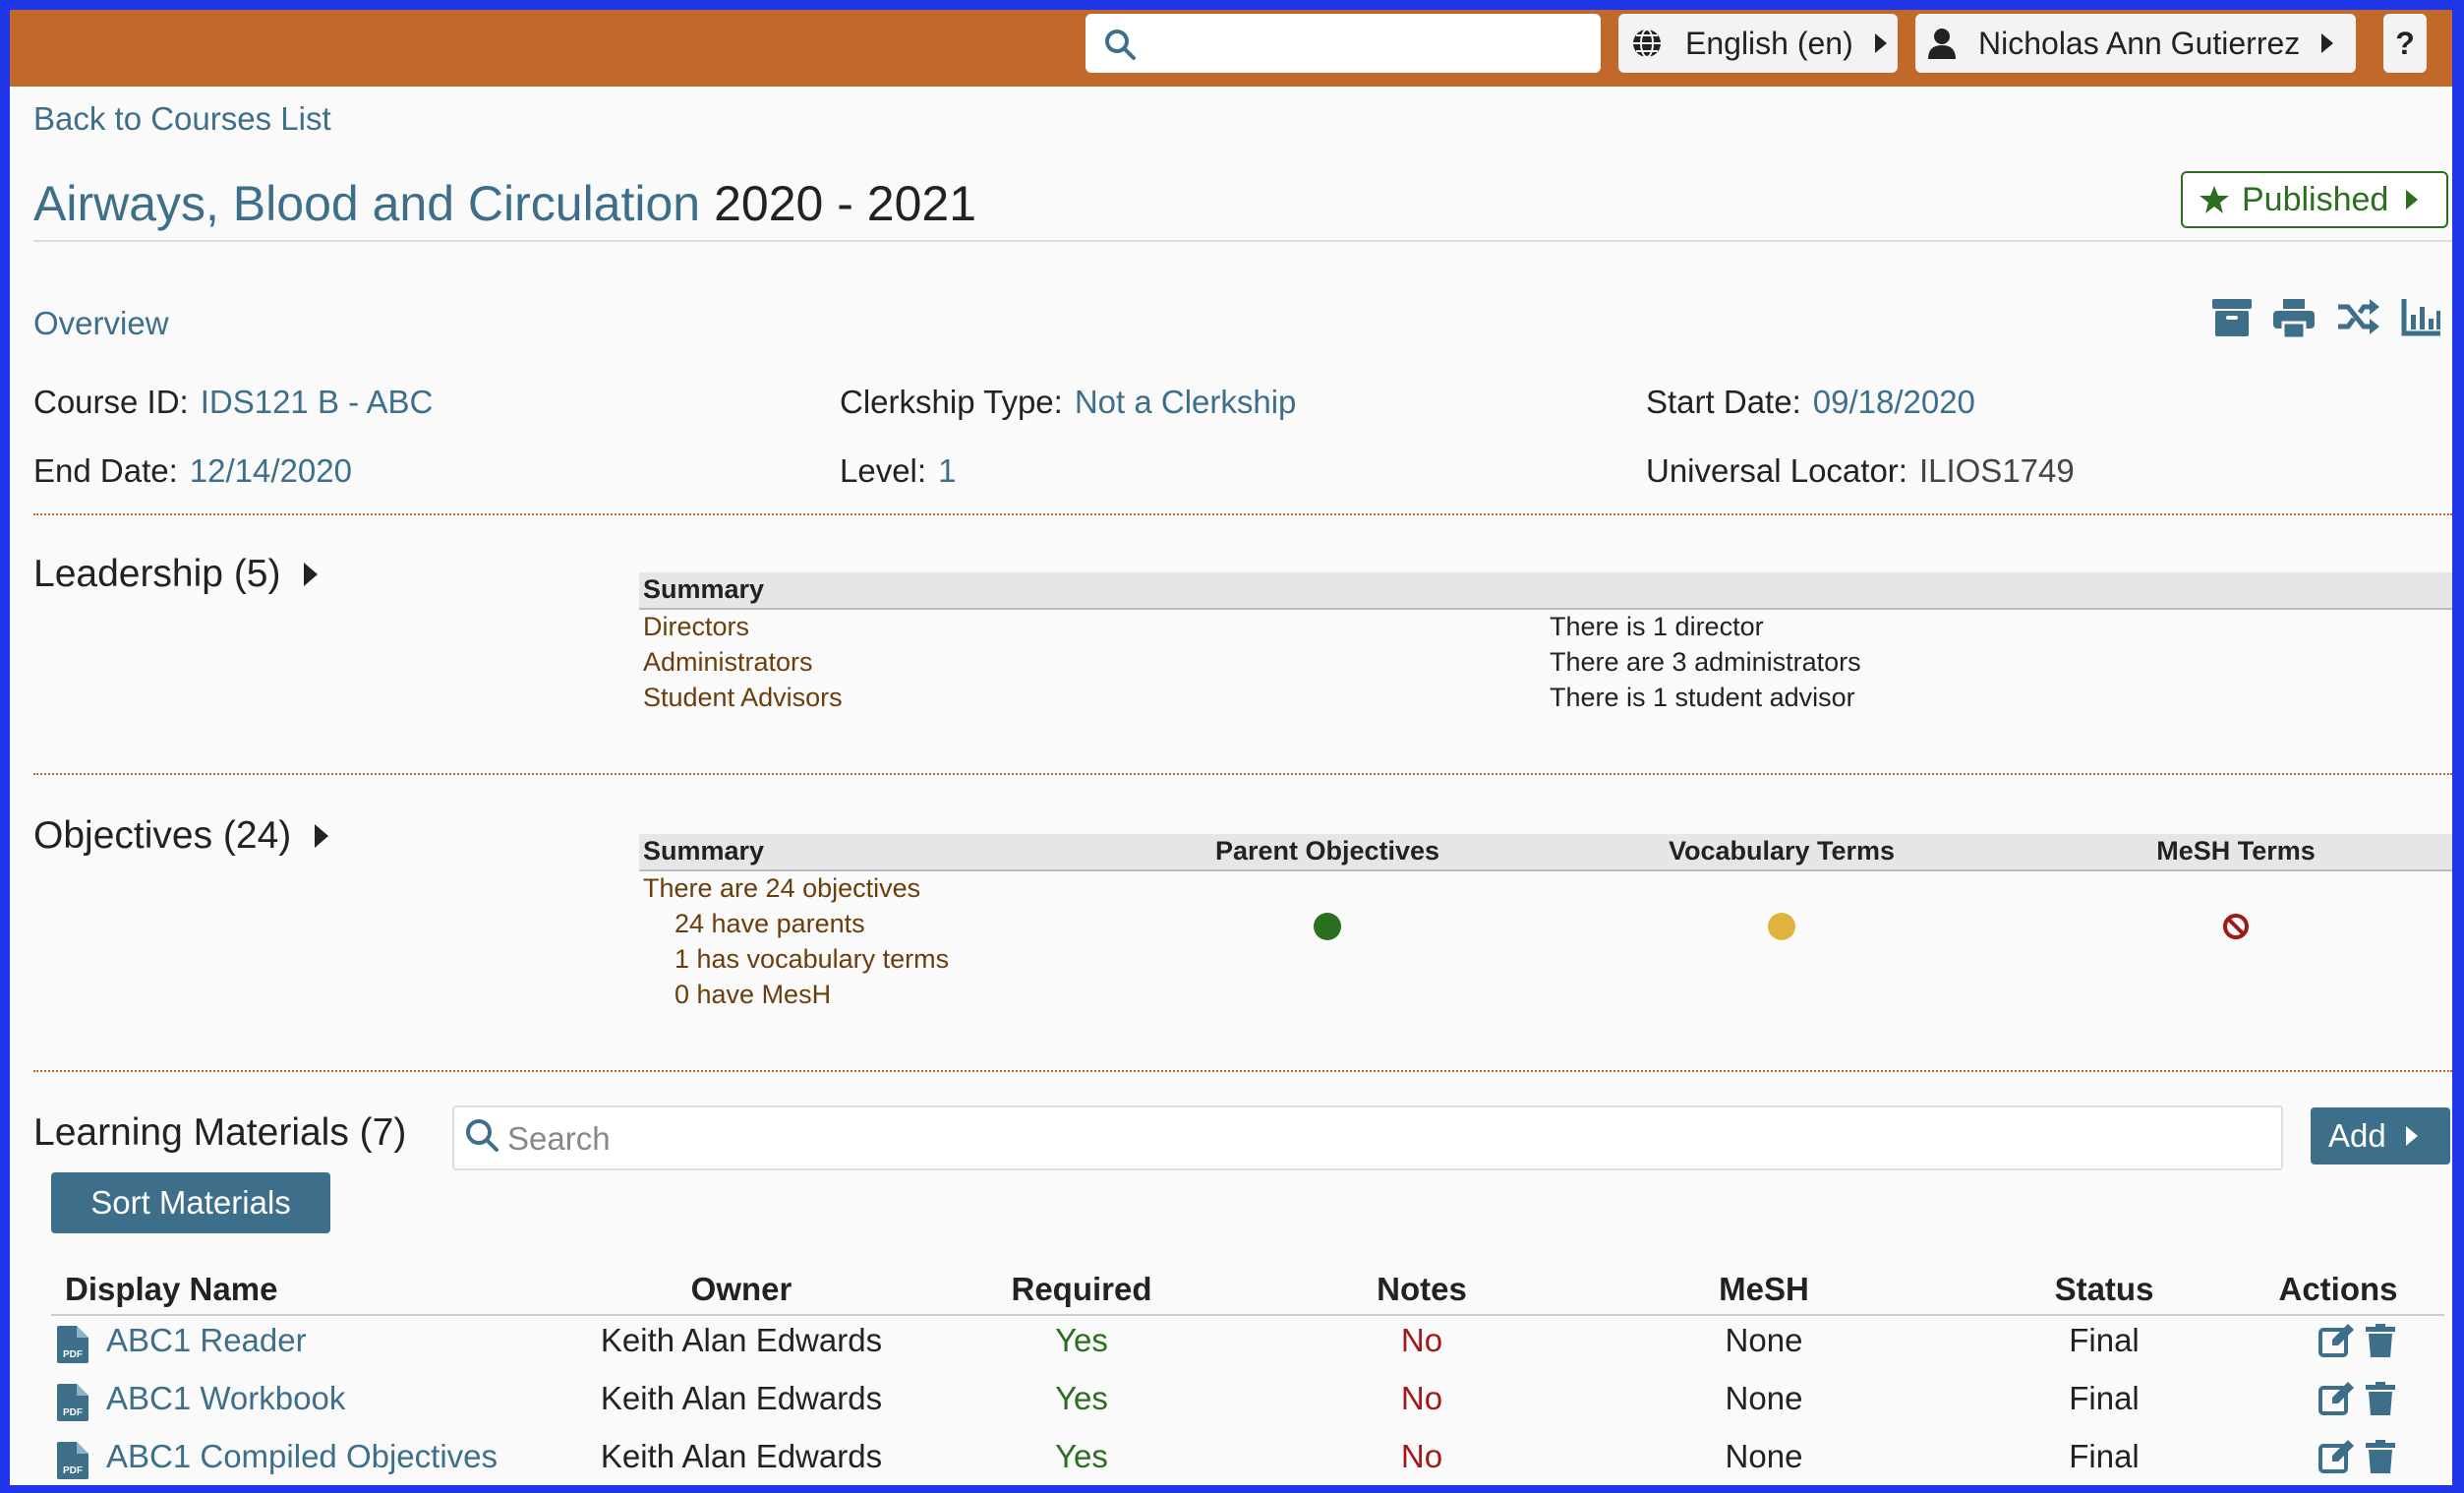 This screenshot has height=1493, width=2464. I want to click on level-field: Level: 1, so click(898, 470).